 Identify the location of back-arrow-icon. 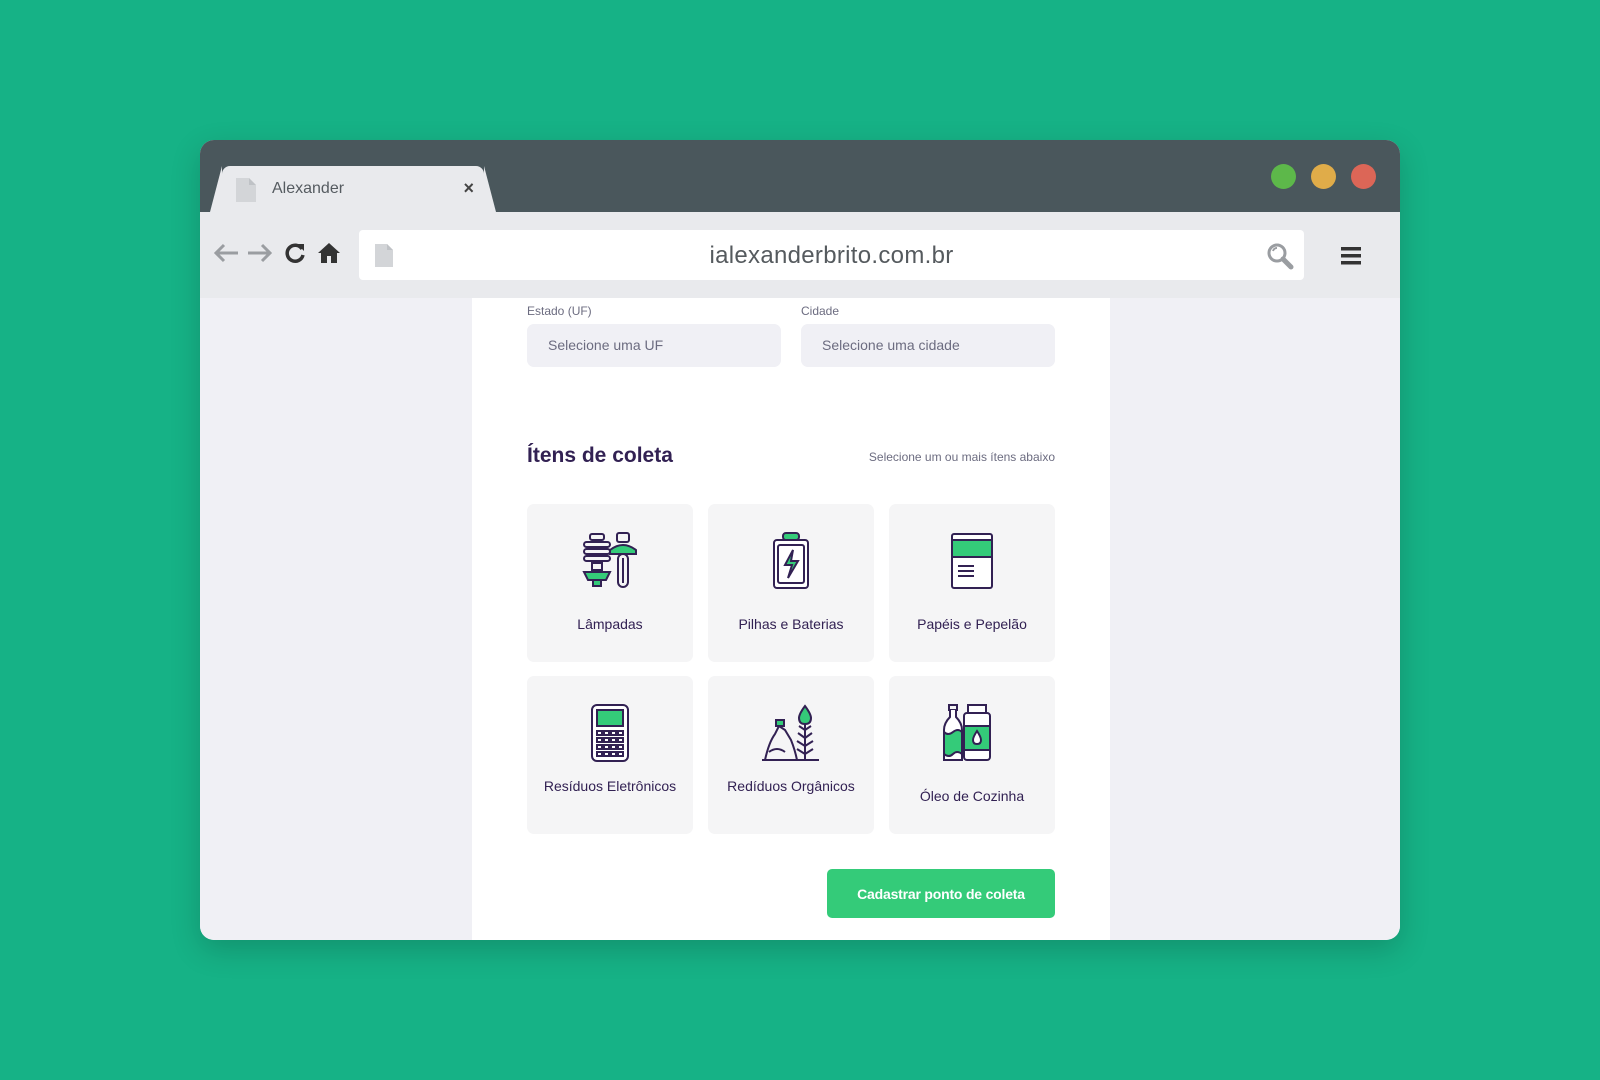
(226, 253).